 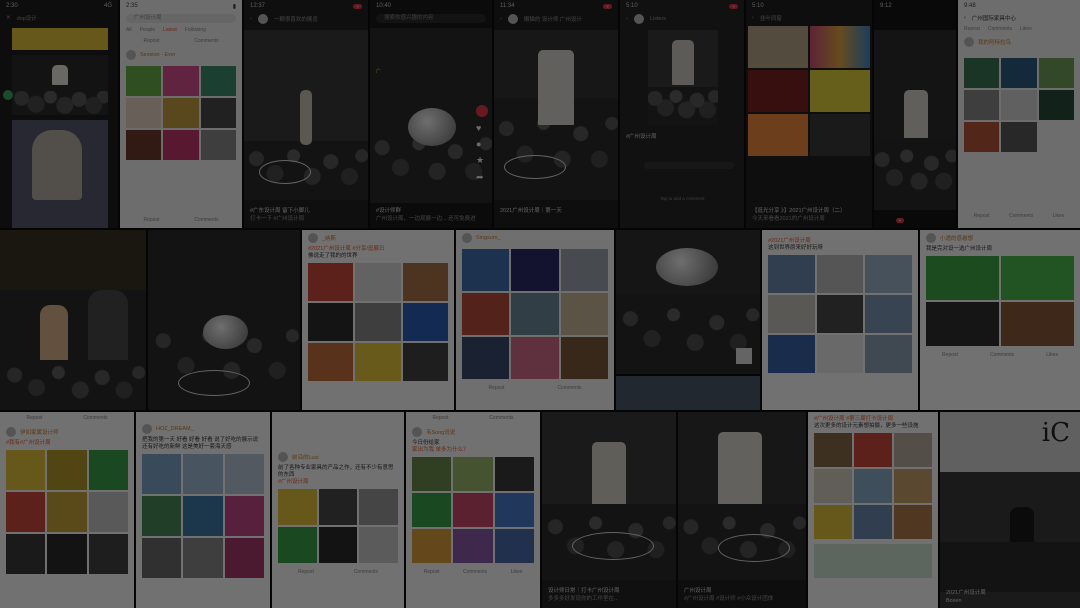 What do you see at coordinates (488, 238) in the screenshot?
I see `username: Singsum_` at bounding box center [488, 238].